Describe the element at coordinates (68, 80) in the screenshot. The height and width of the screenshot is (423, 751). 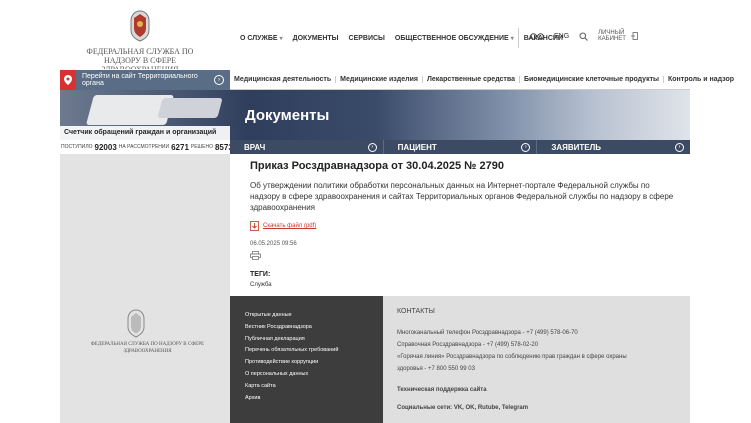
I see `map-pin-icon` at that location.